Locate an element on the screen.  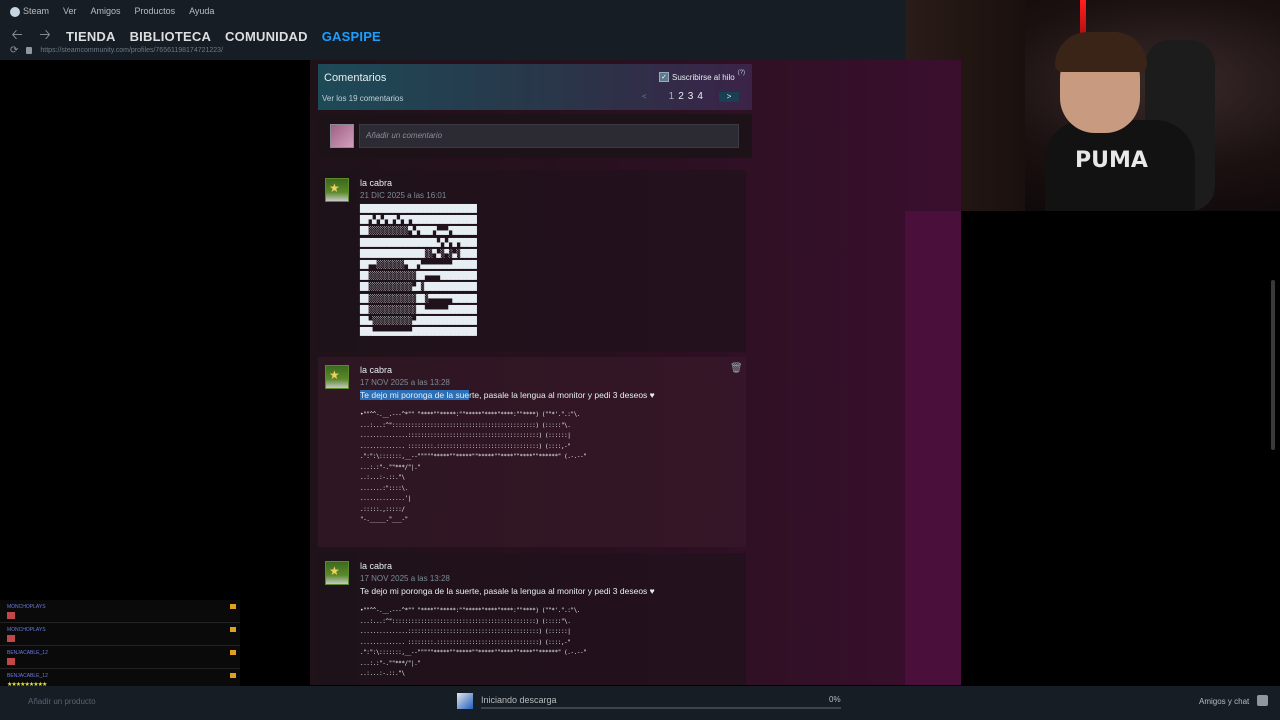
comment-input: Añadir un comentario is located at coordinates (549, 136).